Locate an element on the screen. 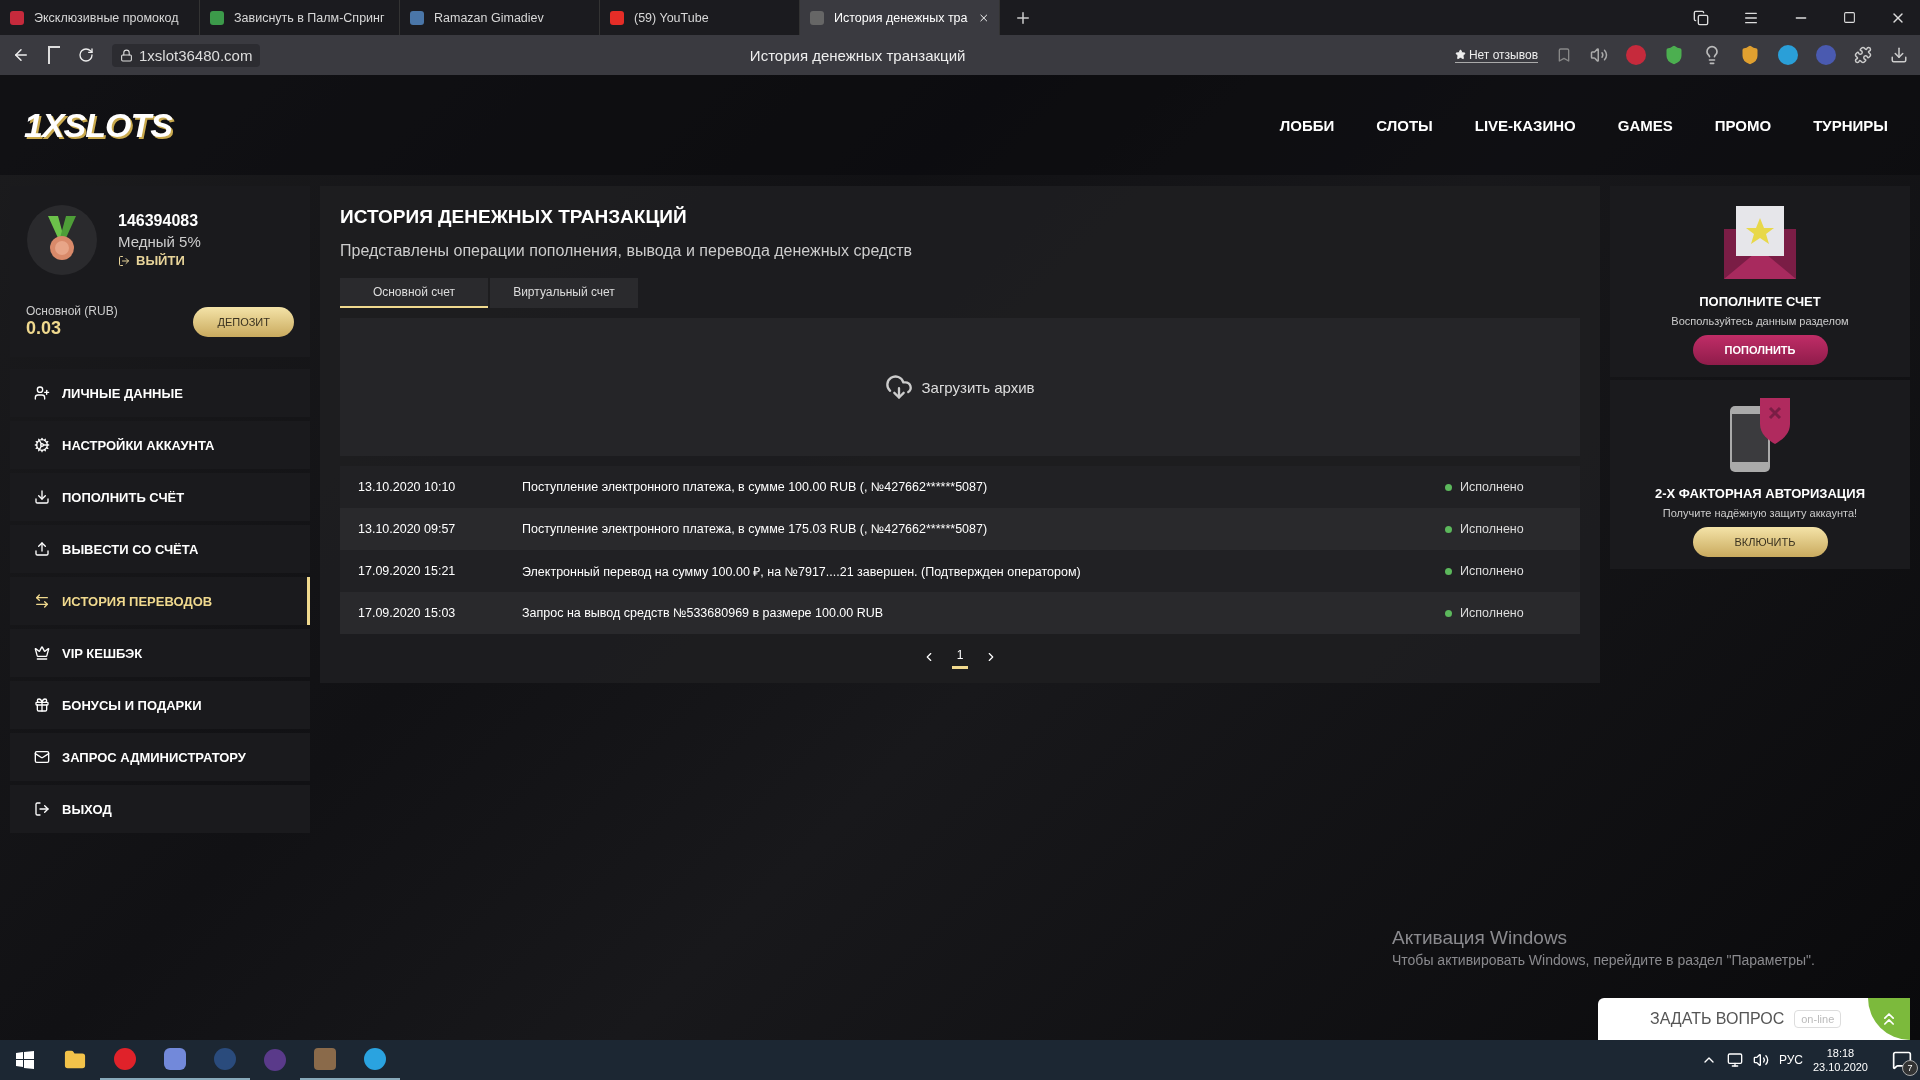 The height and width of the screenshot is (1080, 1920). download-archive-link: Загрузить архив is located at coordinates (960, 387).